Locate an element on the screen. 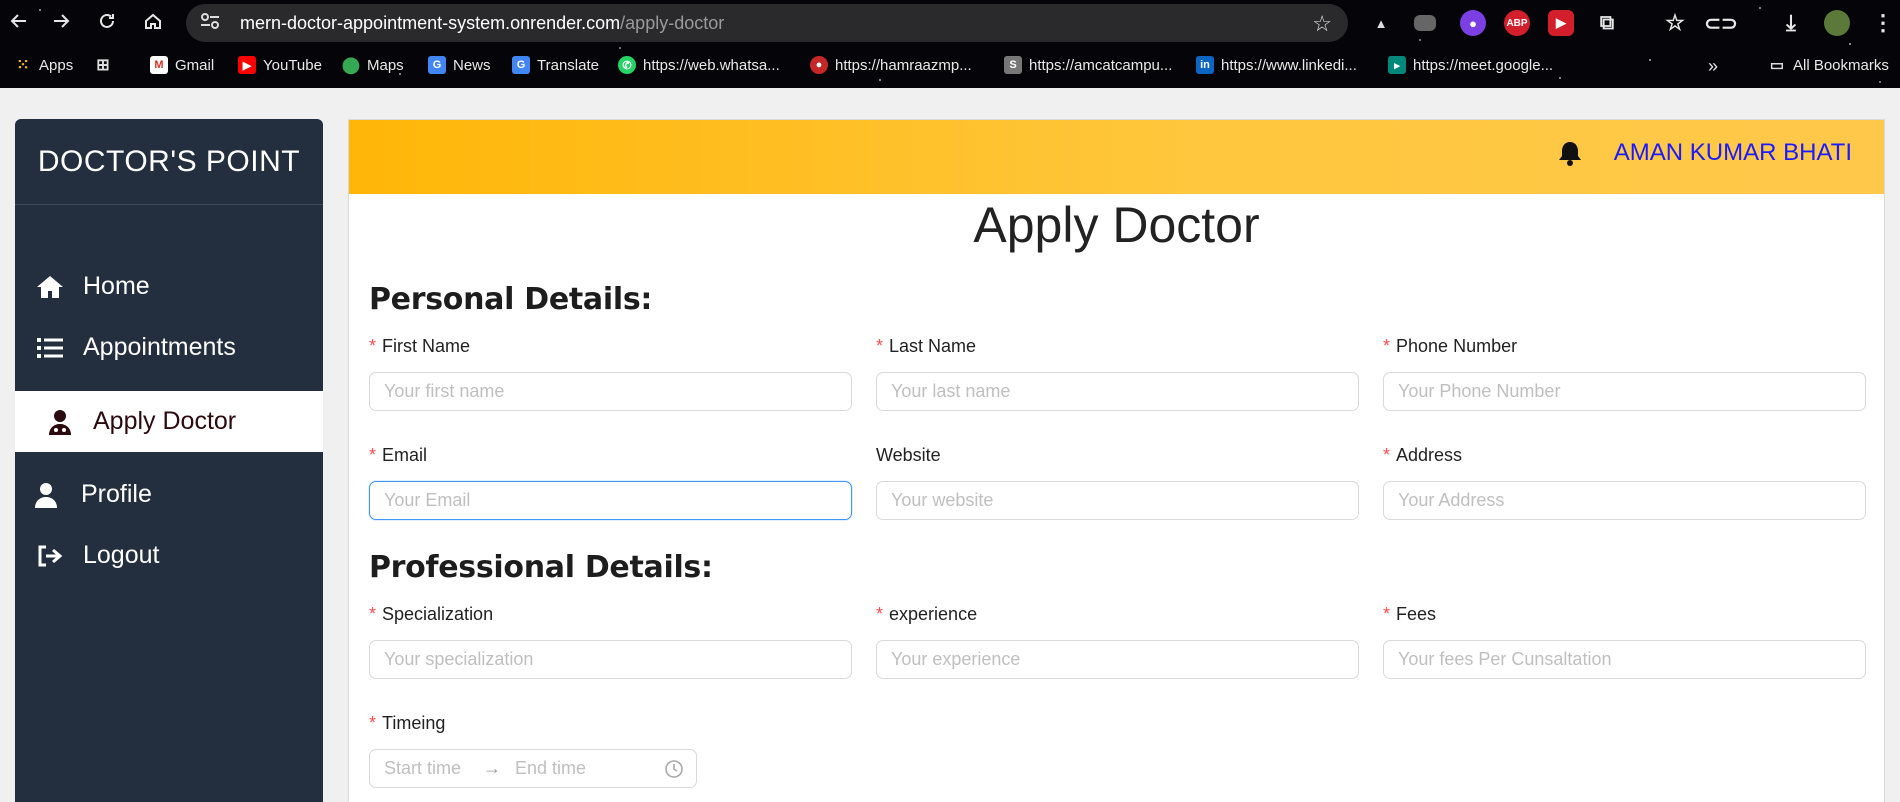 The width and height of the screenshot is (1900, 802). timing-field: * Timeing Start time → End time is located at coordinates (610, 750).